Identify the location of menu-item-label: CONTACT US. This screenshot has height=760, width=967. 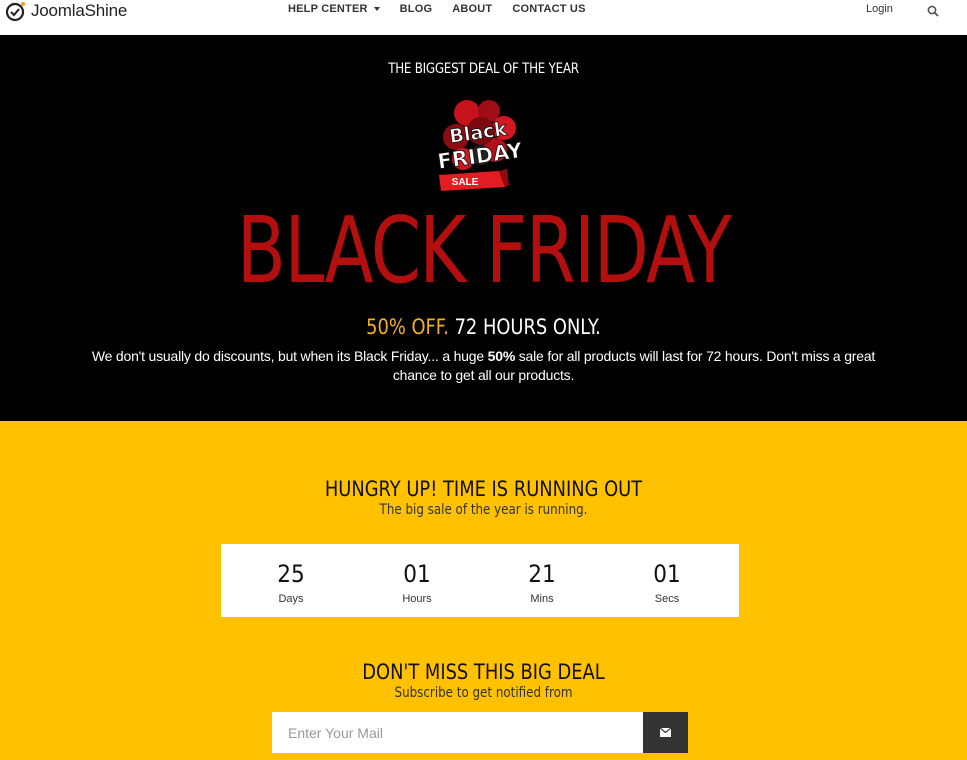
(549, 9).